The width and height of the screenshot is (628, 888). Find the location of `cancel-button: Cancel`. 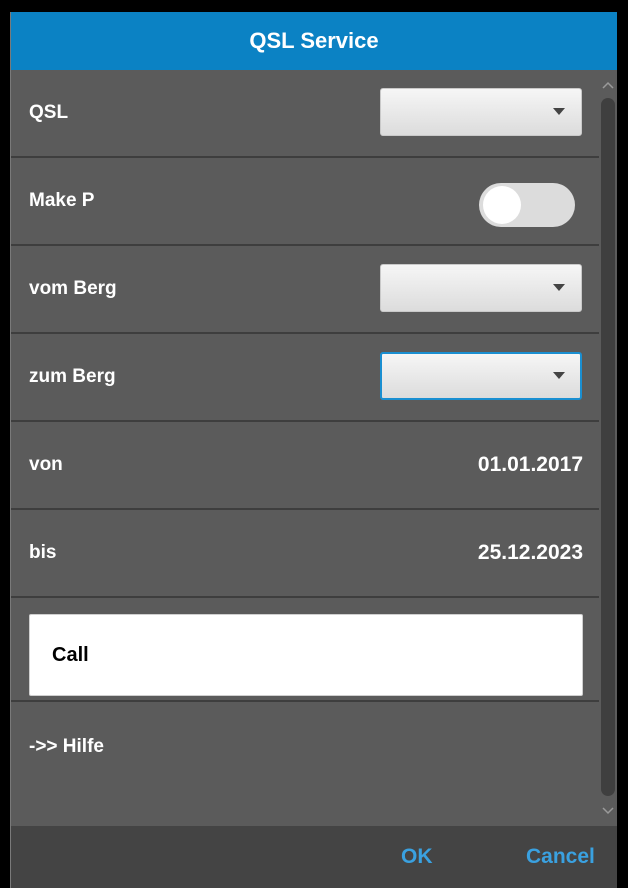

cancel-button: Cancel is located at coordinates (560, 857).